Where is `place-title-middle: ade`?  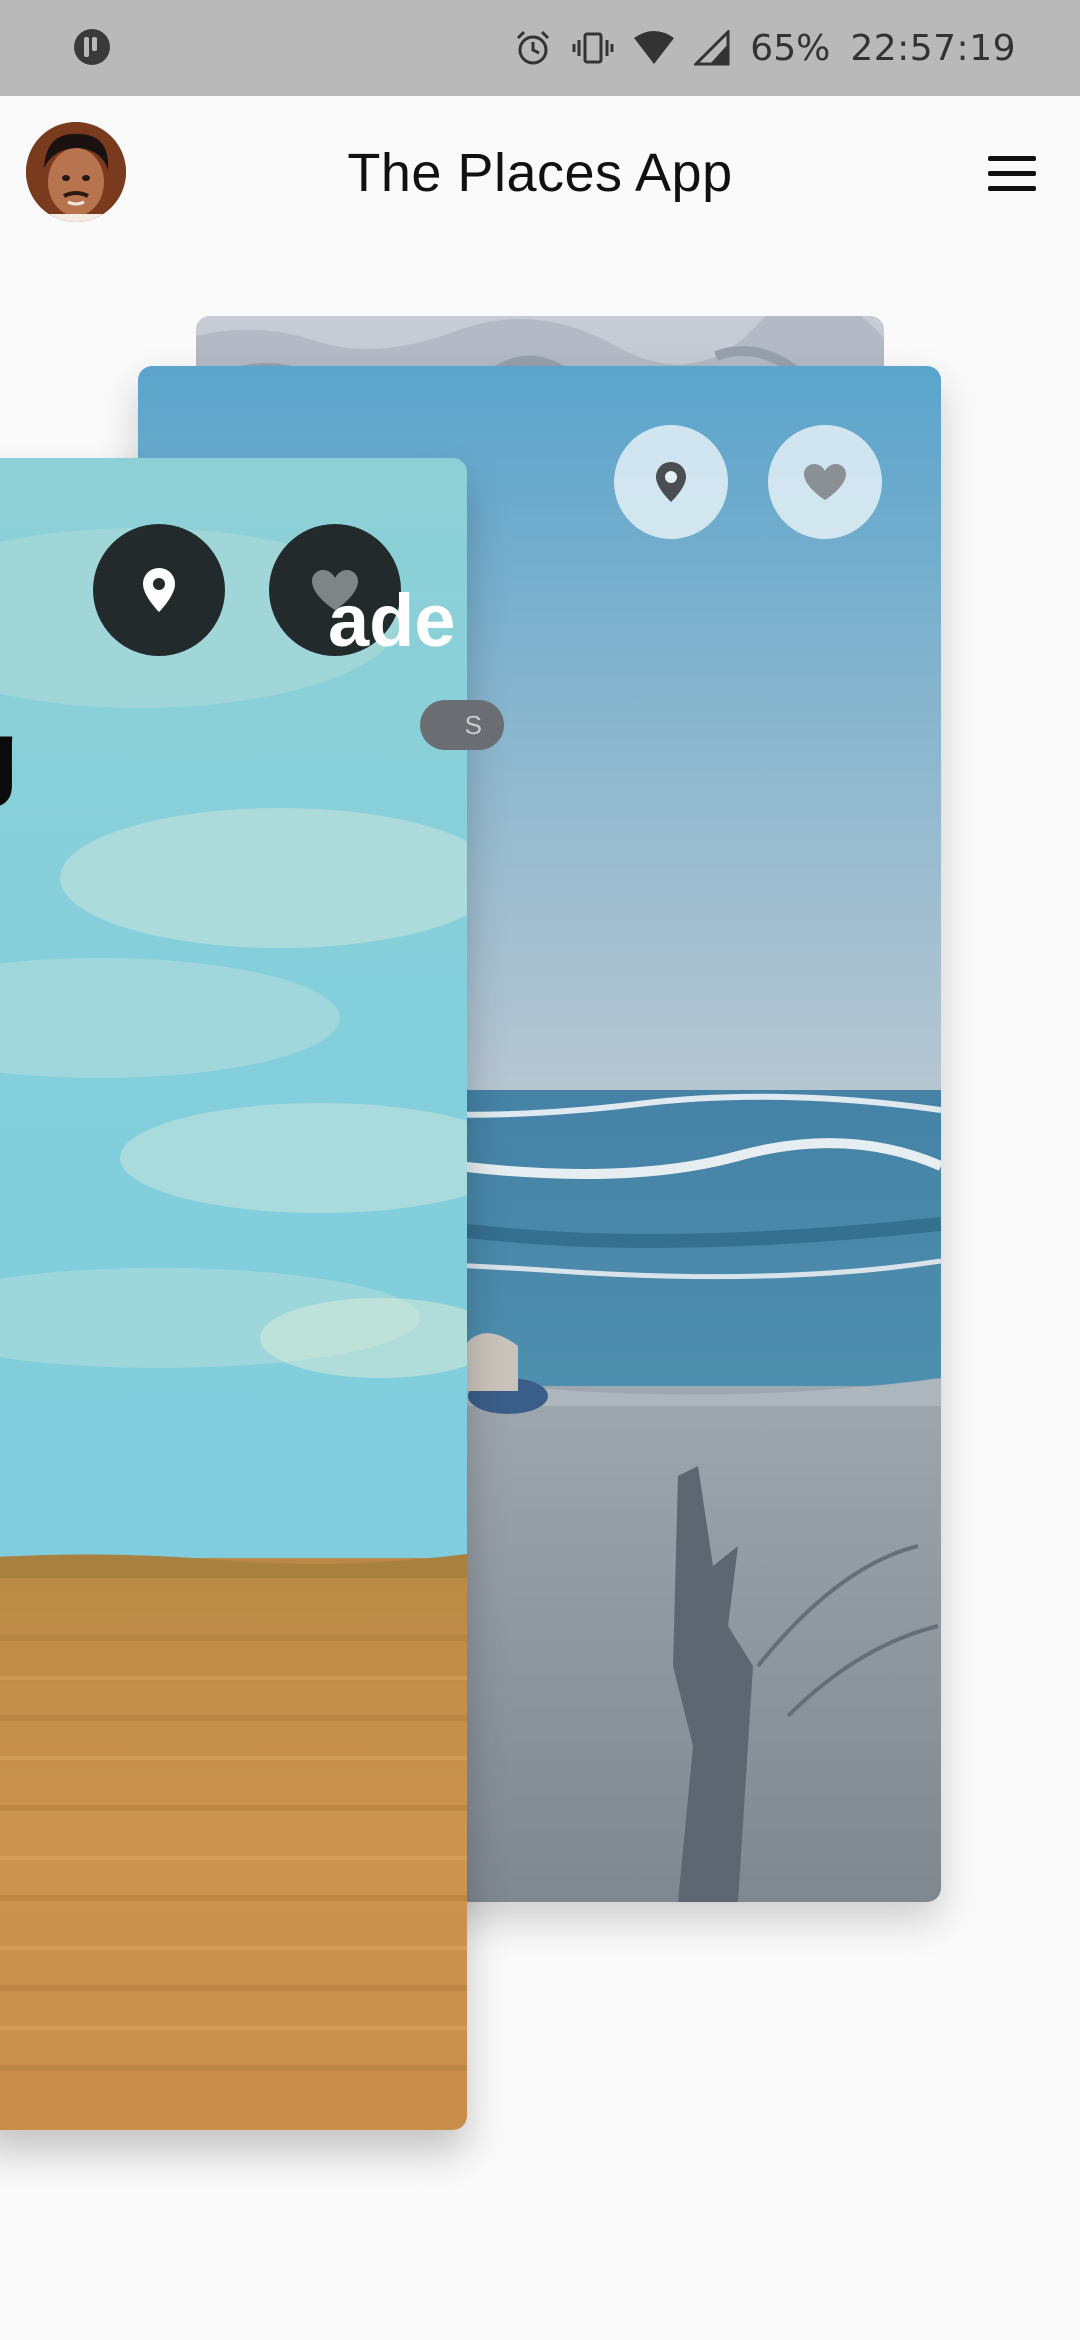 place-title-middle: ade is located at coordinates (392, 620).